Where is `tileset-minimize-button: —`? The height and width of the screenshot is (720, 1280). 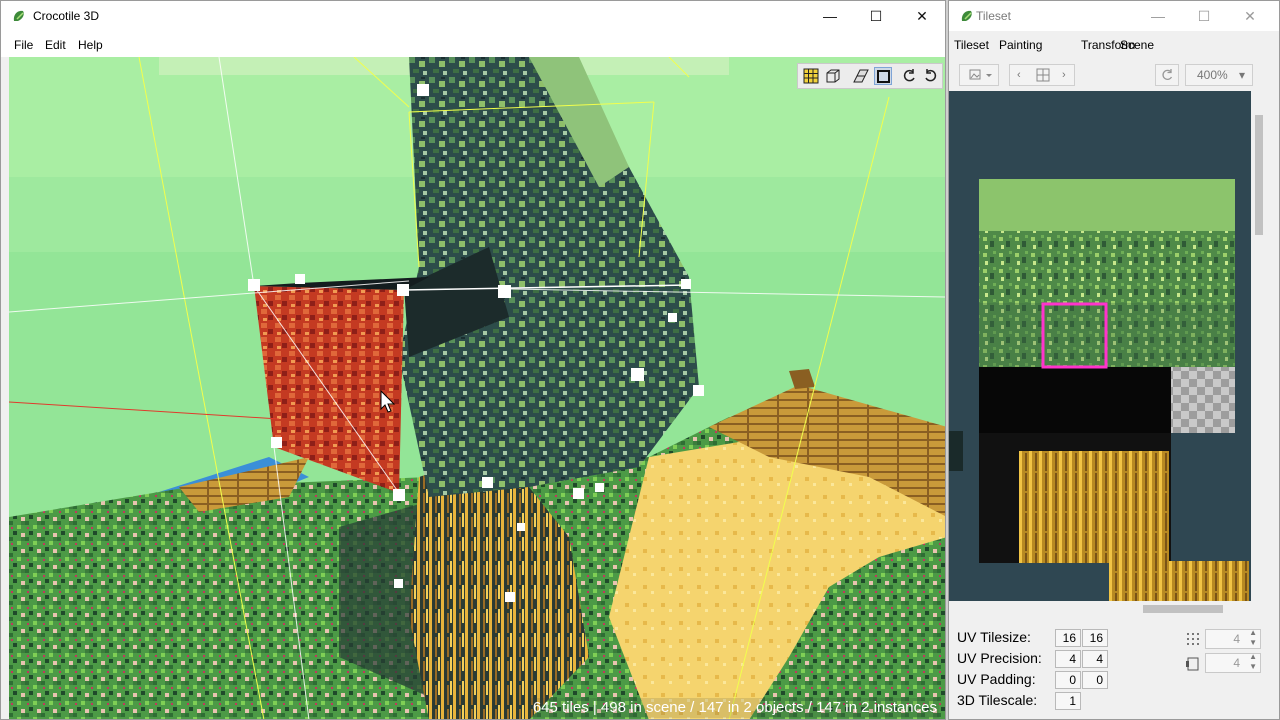
tileset-minimize-button: — is located at coordinates (1158, 16).